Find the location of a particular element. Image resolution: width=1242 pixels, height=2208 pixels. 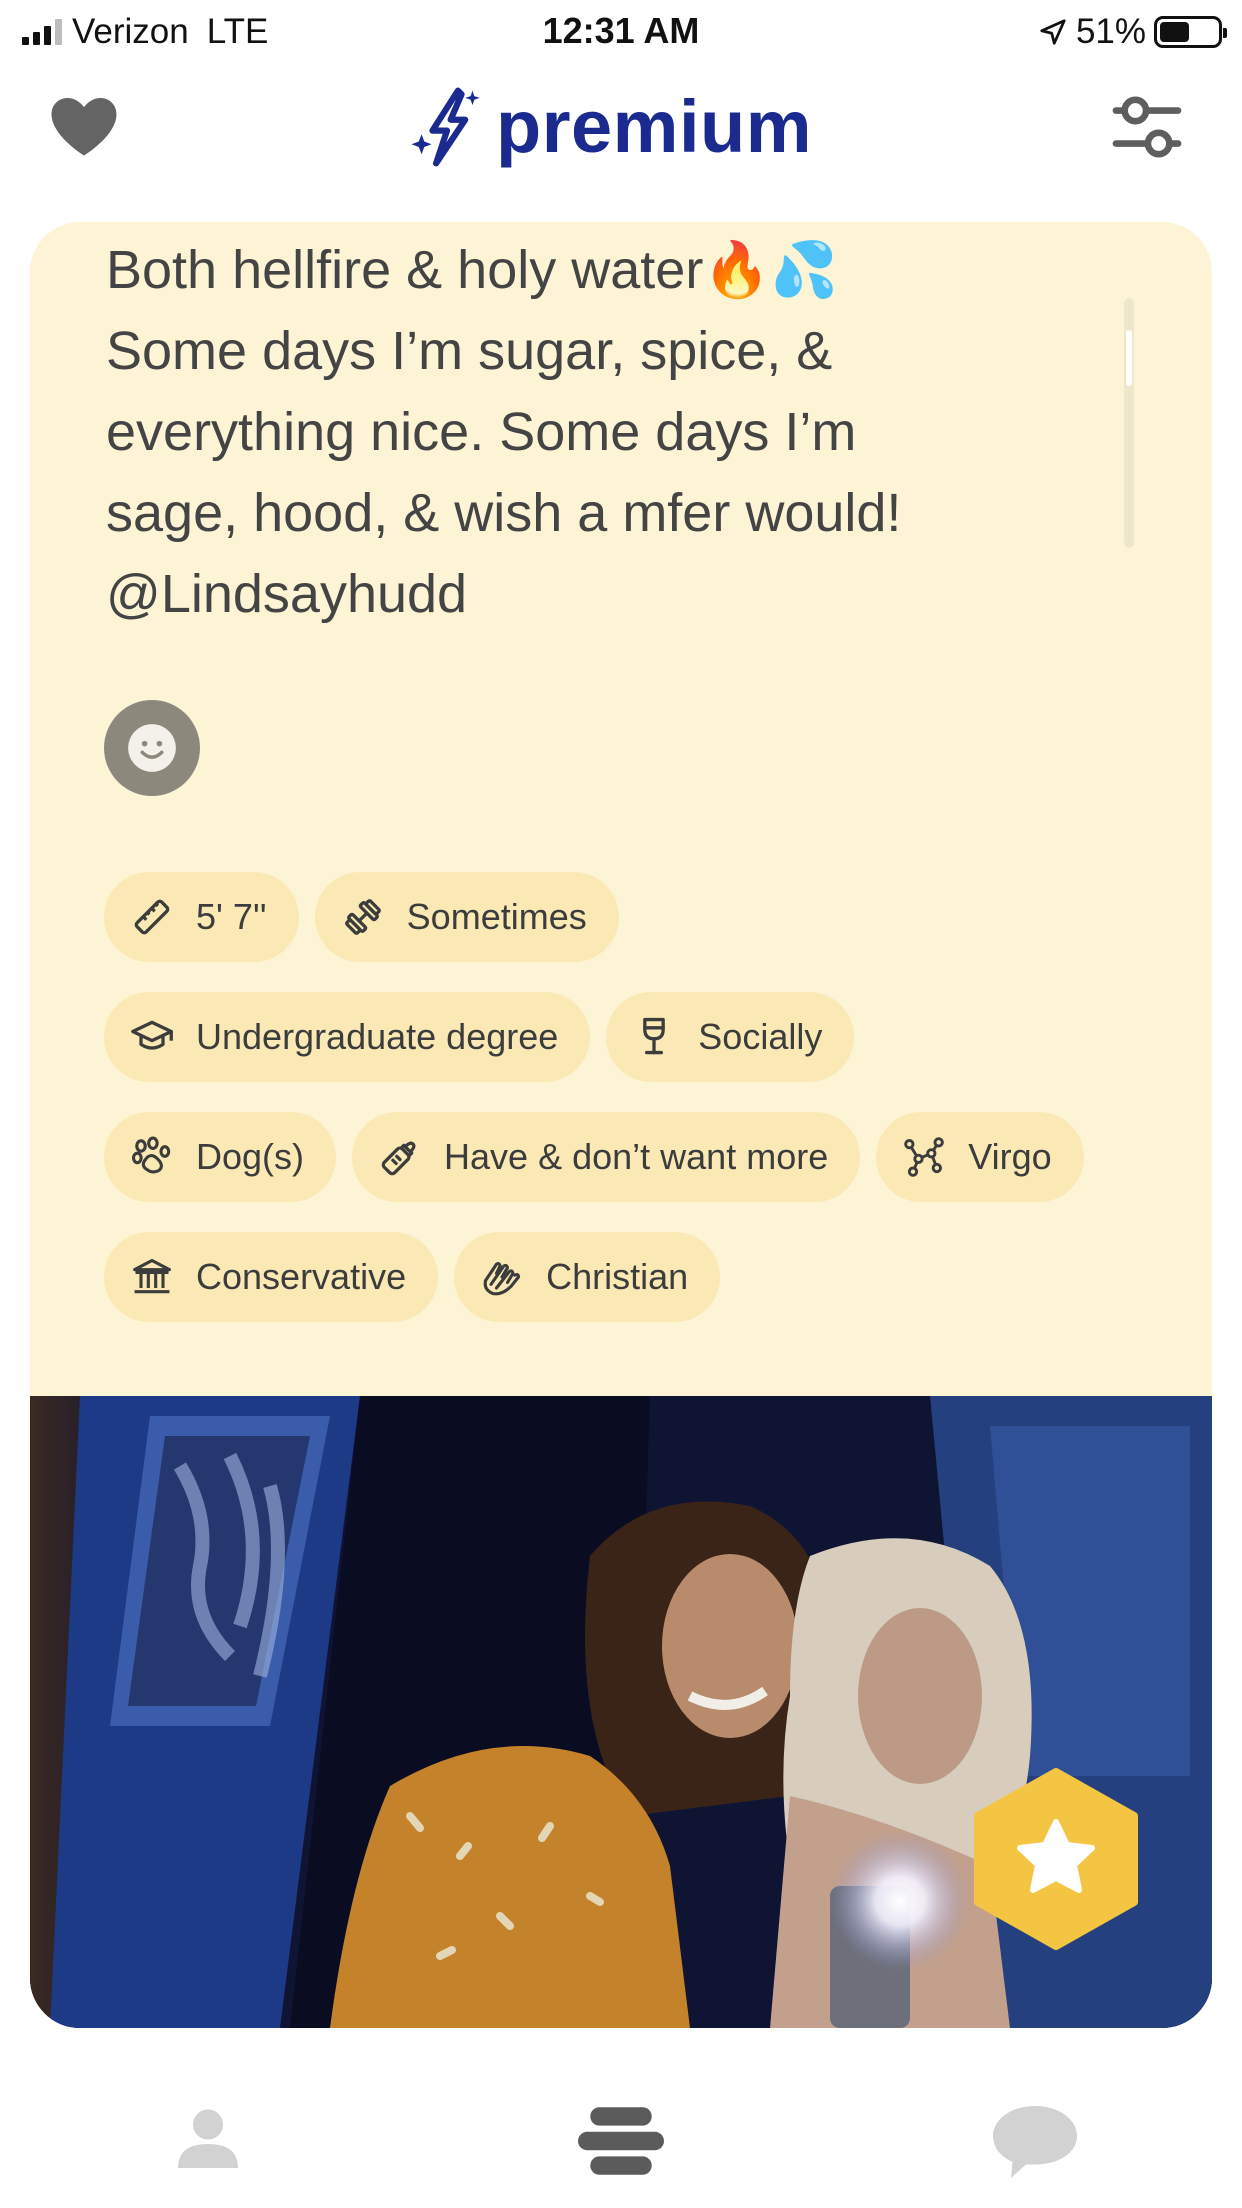

status-right: 51% is located at coordinates (1132, 32).